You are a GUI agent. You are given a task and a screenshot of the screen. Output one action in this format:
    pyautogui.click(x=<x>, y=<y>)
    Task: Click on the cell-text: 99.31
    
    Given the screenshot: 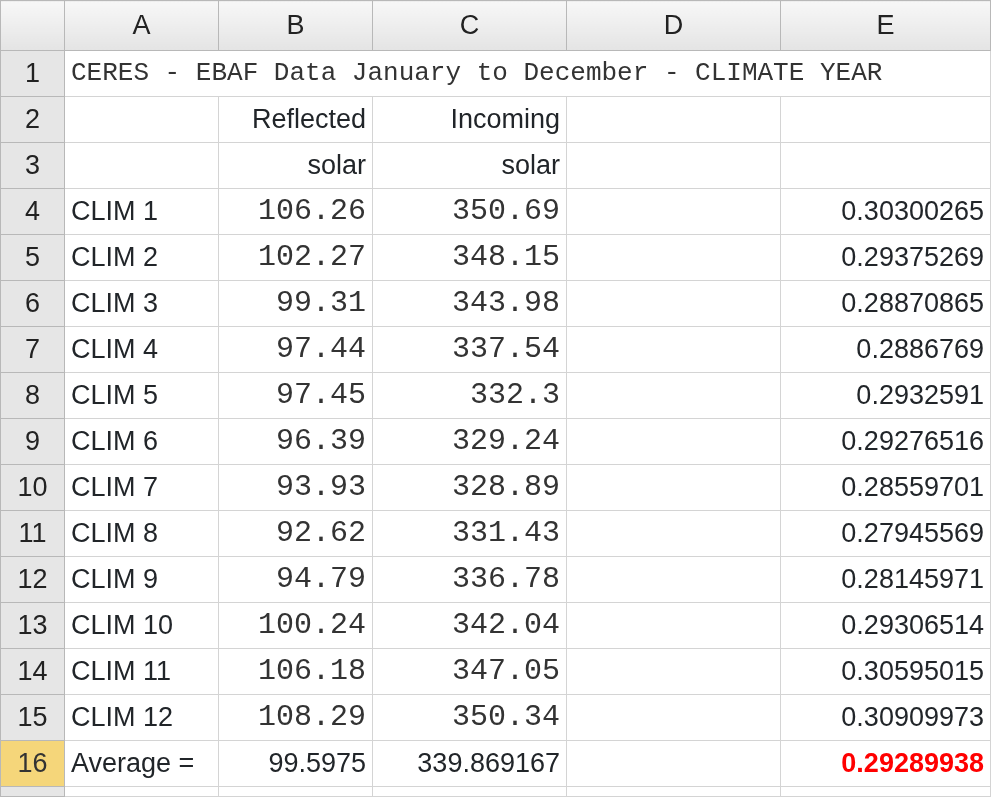 What is the action you would take?
    pyautogui.click(x=321, y=303)
    